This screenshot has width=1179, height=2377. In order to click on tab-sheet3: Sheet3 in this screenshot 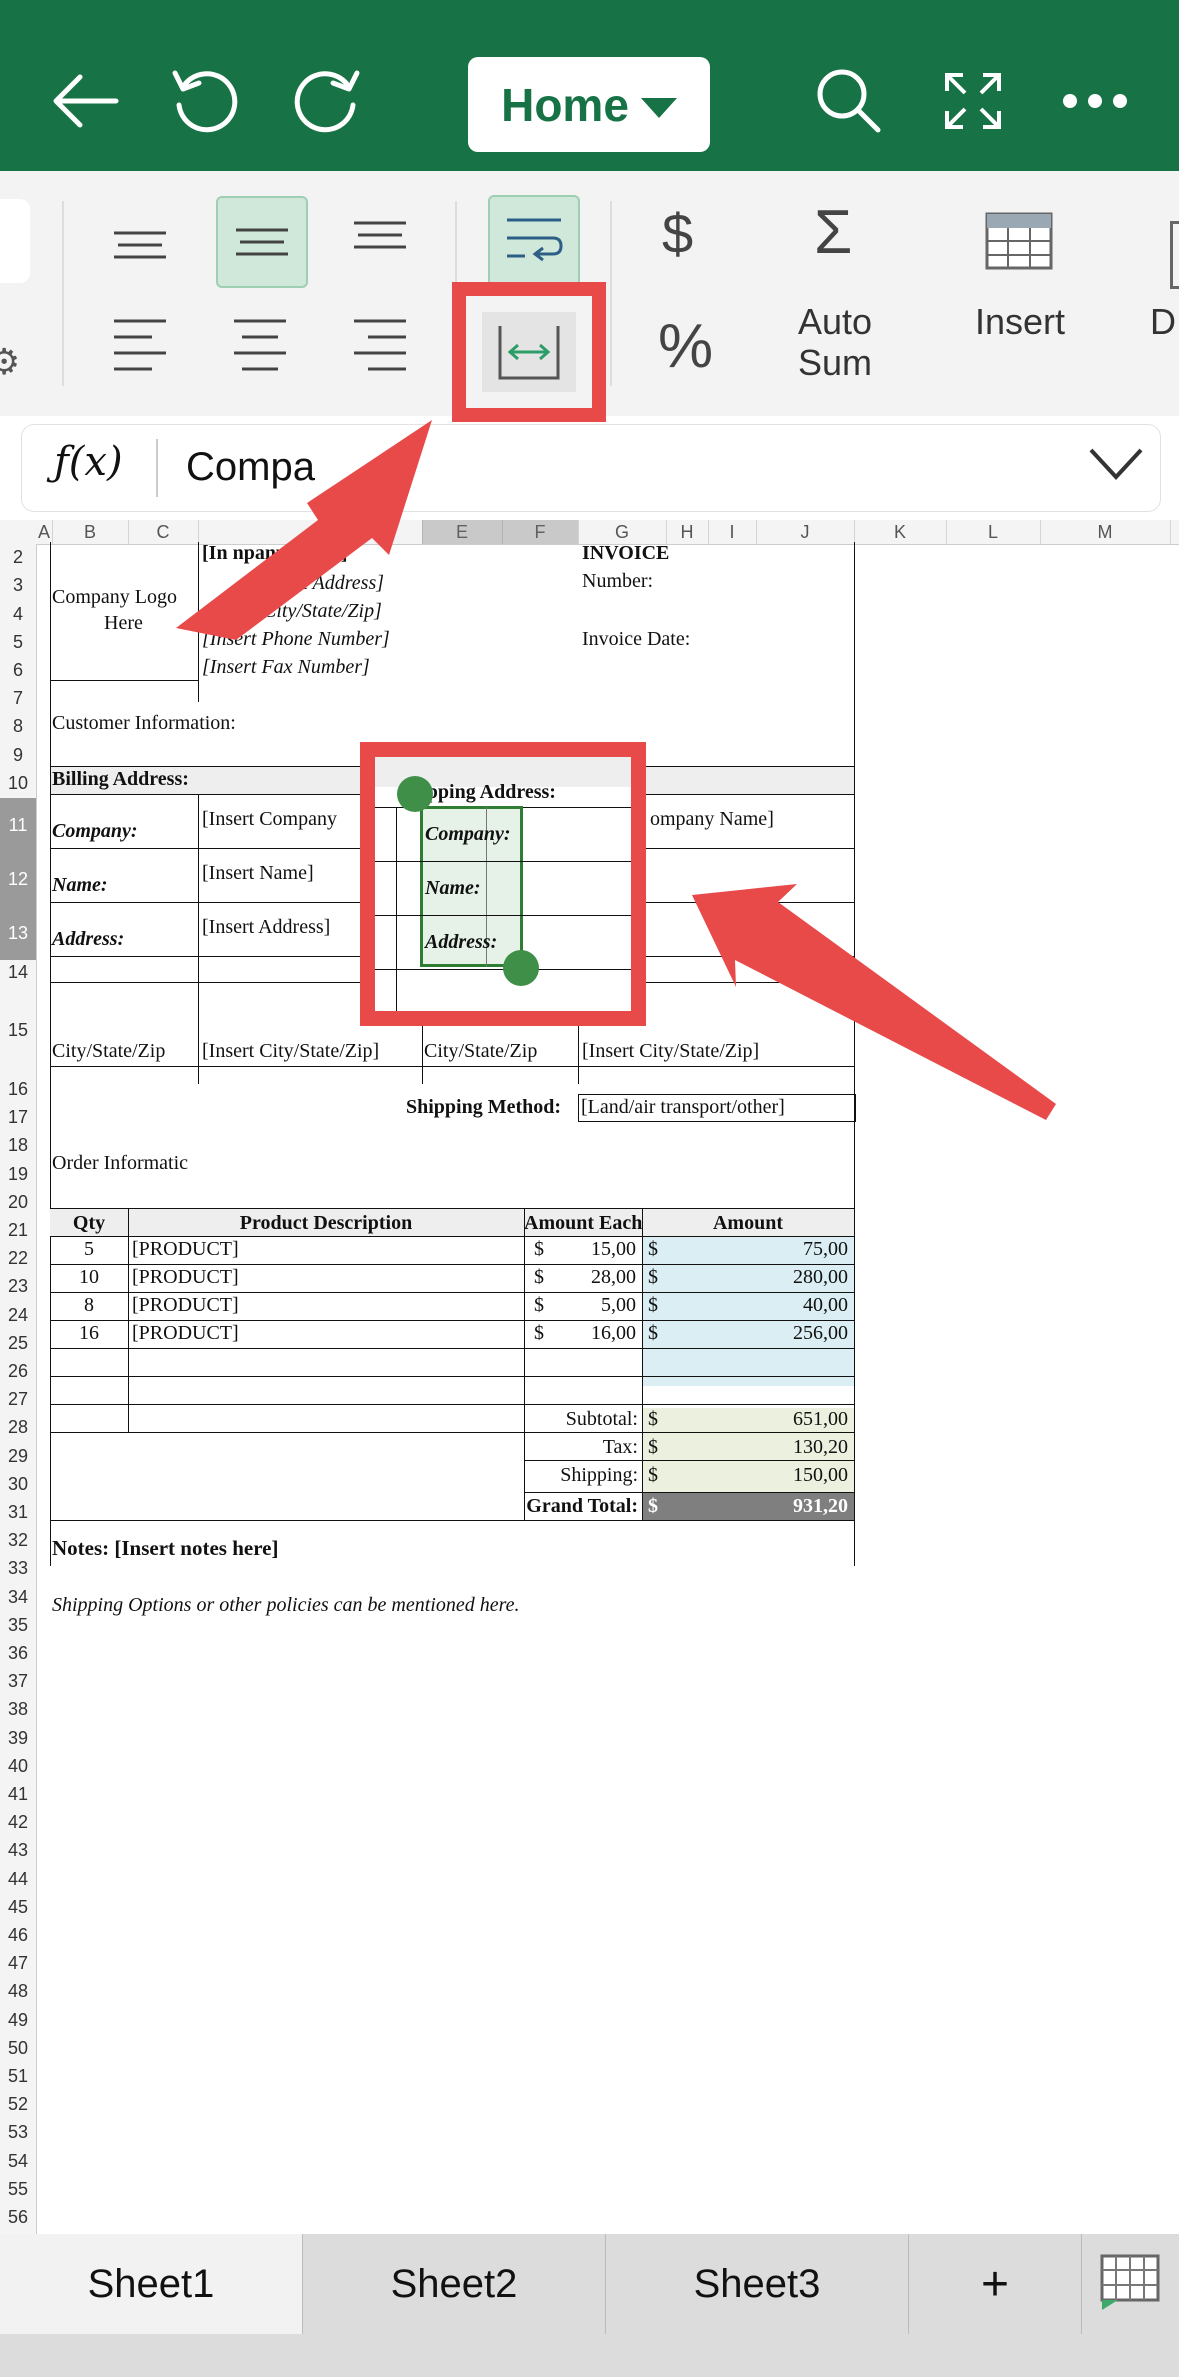, I will do `click(757, 2284)`.